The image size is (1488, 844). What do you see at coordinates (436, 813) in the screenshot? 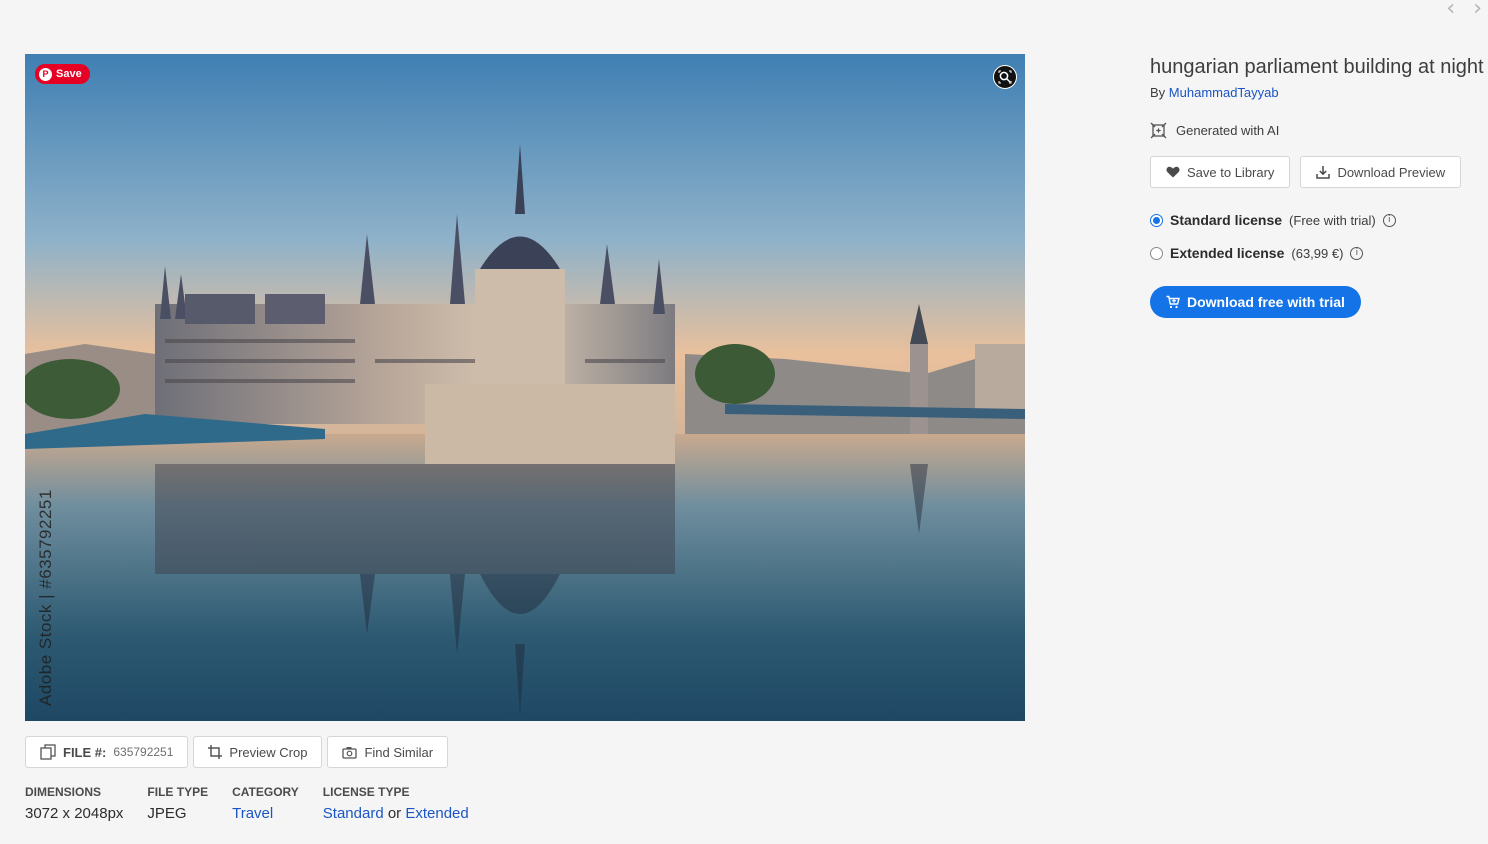
I see `extended-license-link: Extended` at bounding box center [436, 813].